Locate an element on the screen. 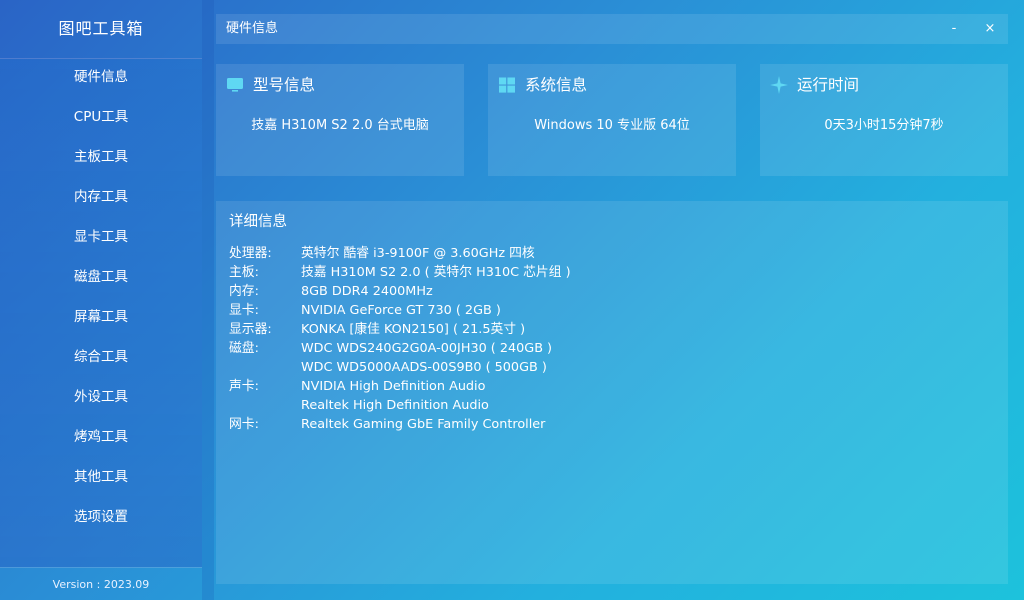 This screenshot has height=600, width=1024. detail-label: 主板: is located at coordinates (244, 272).